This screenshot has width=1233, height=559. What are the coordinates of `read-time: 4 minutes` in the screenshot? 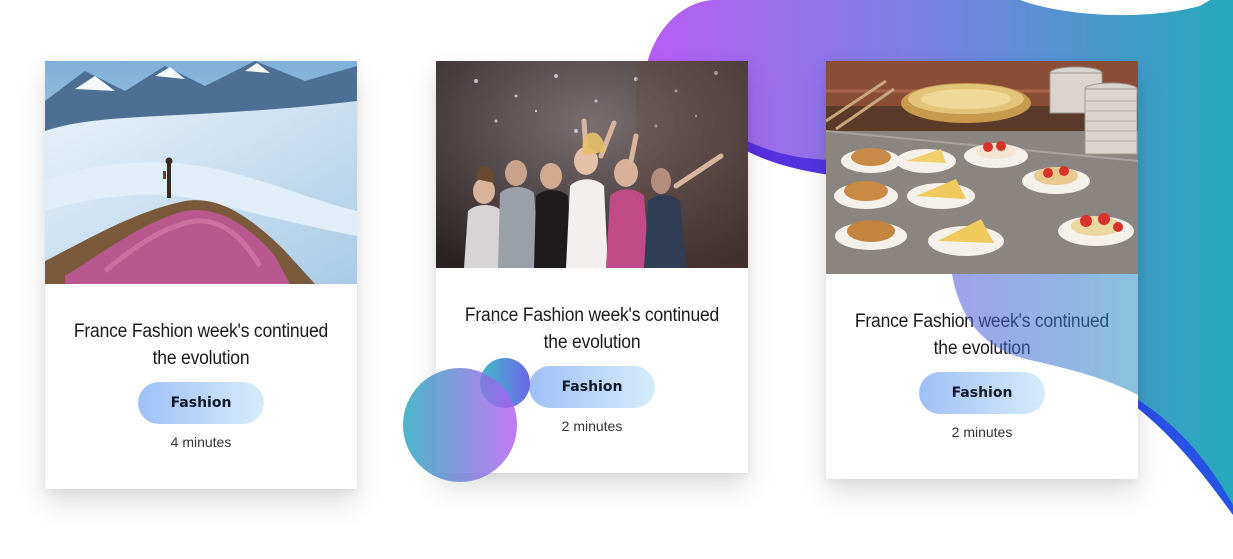 It's located at (201, 442).